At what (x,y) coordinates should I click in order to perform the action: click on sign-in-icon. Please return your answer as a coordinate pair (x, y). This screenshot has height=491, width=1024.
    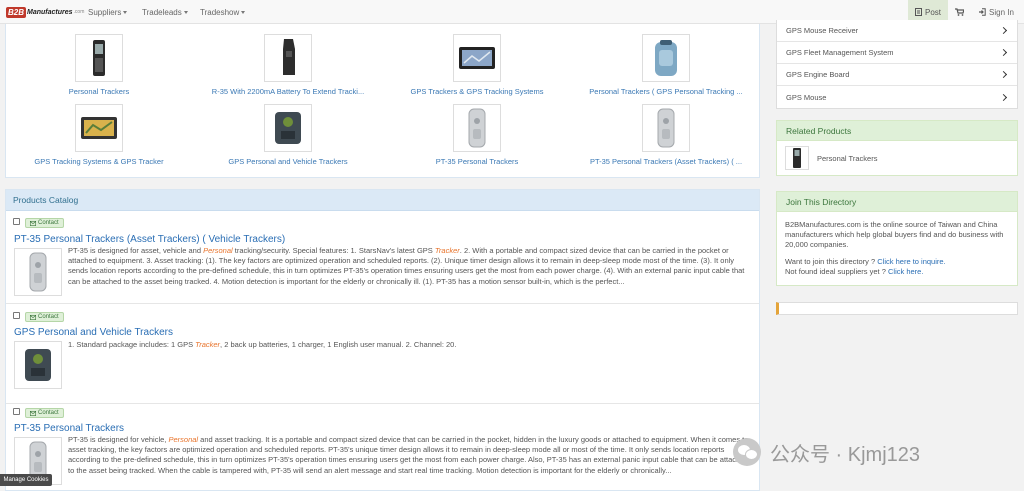
    Looking at the image, I should click on (982, 12).